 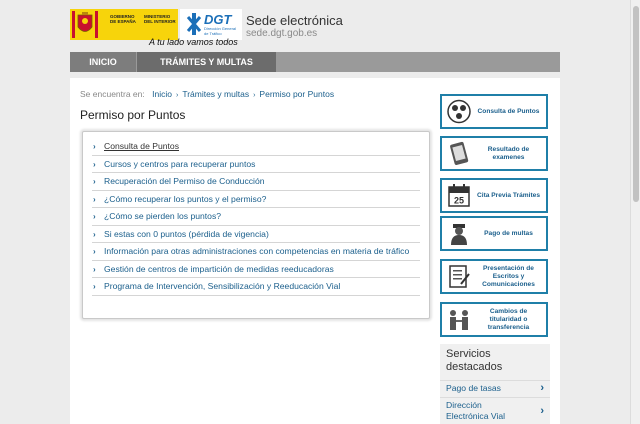 What do you see at coordinates (486, 411) in the screenshot?
I see `servicio-direccion-electronica-vial: Dirección Electrónica Vial` at bounding box center [486, 411].